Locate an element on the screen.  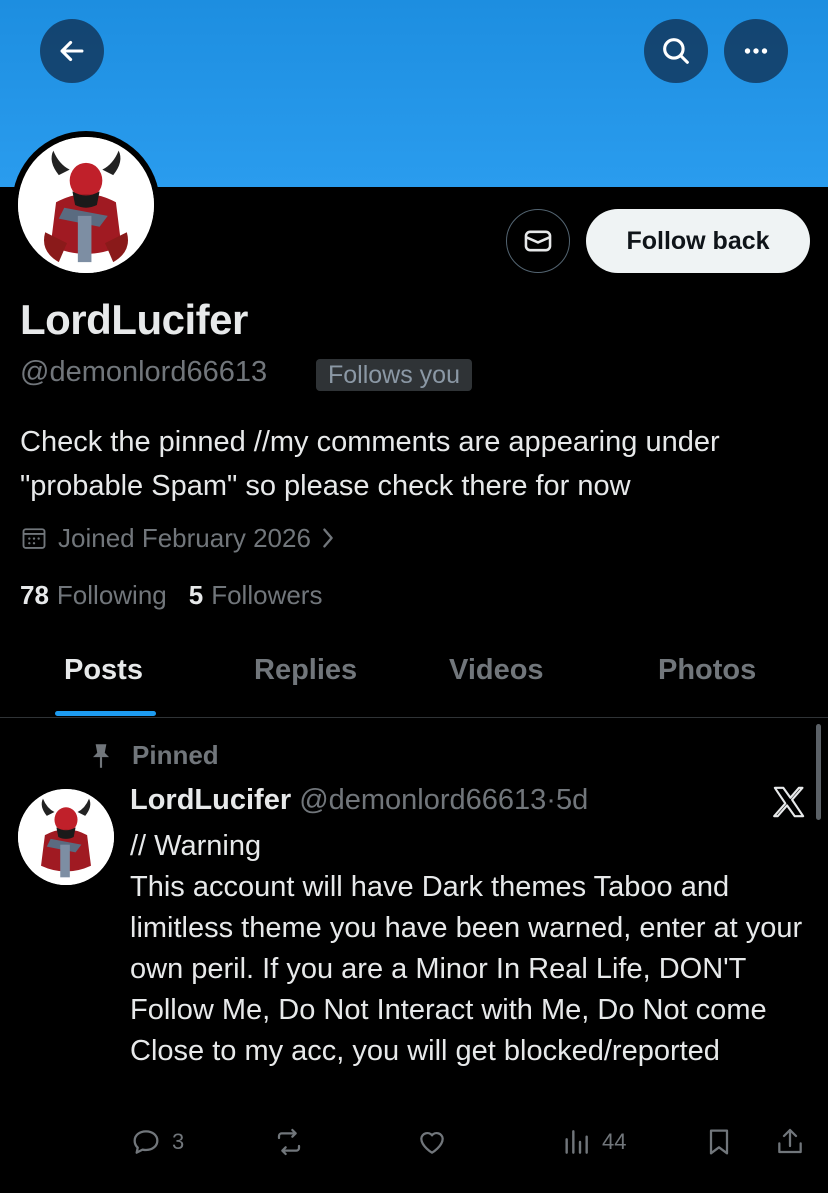
profile-avatar is located at coordinates (86, 205).